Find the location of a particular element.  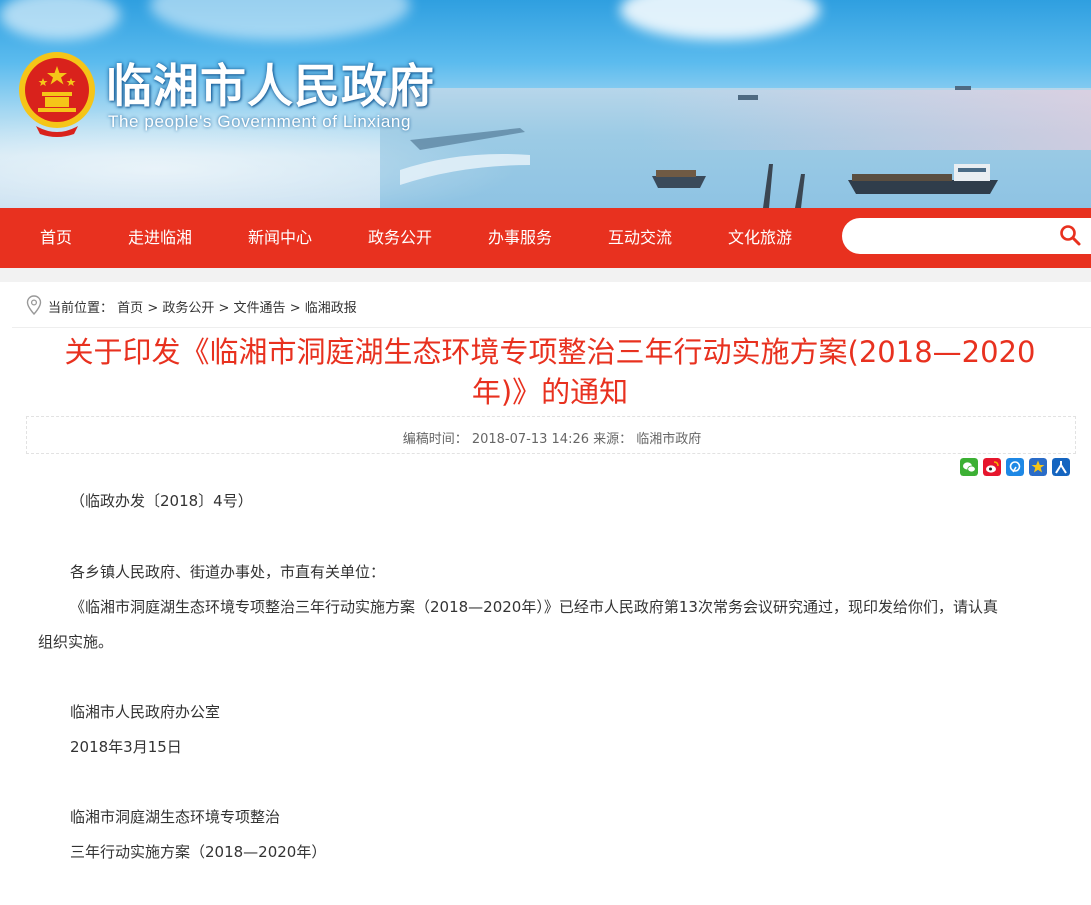

breadcrumb-prefix: 当前位置： is located at coordinates (81, 308).